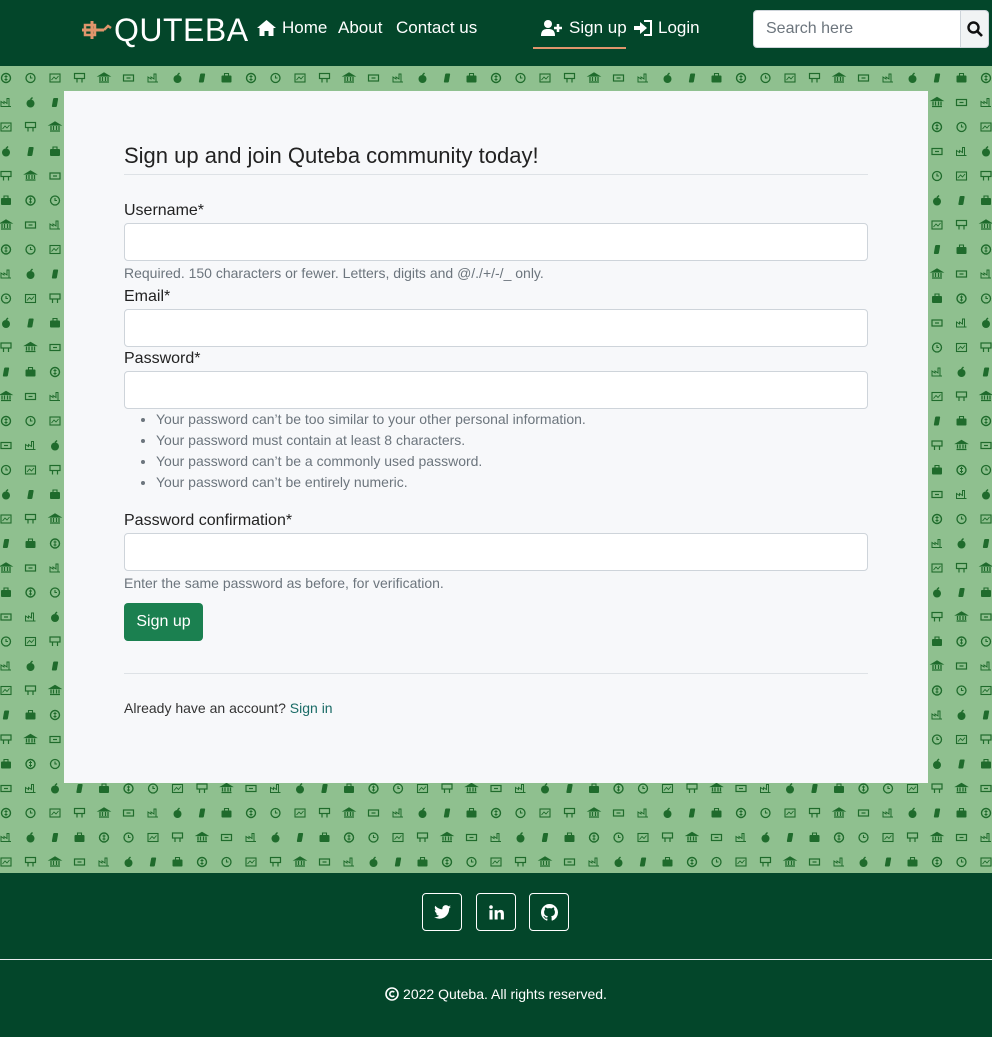 This screenshot has width=992, height=1037. What do you see at coordinates (549, 912) in the screenshot?
I see `github-button` at bounding box center [549, 912].